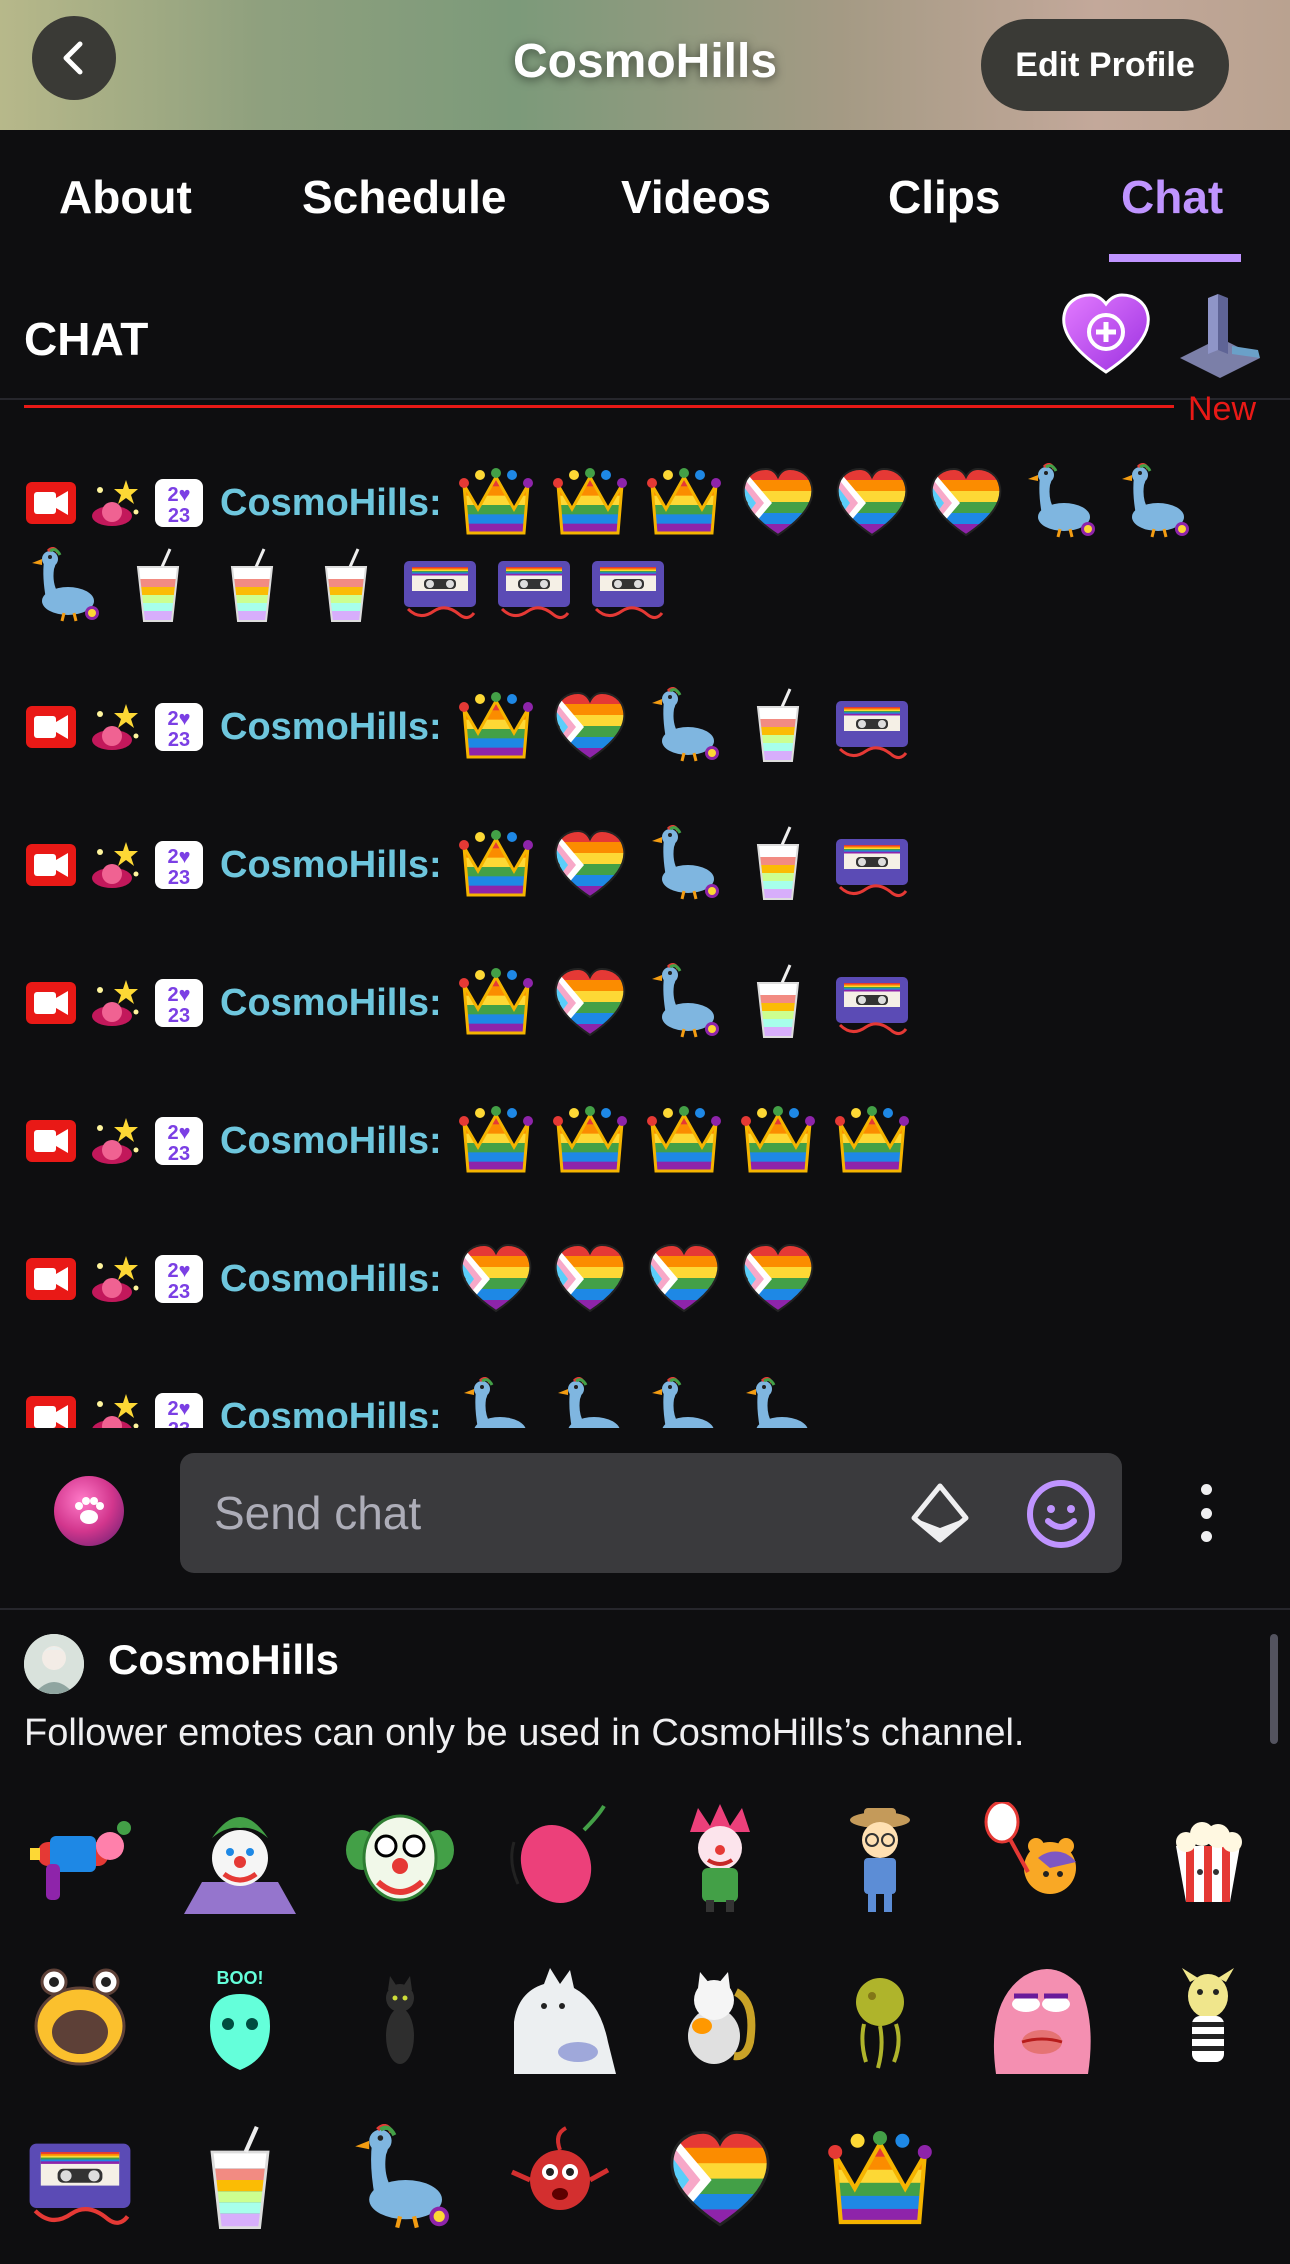 This screenshot has height=2264, width=1290. Describe the element at coordinates (240, 1978) in the screenshot. I see `svg-text: BOO!` at that location.